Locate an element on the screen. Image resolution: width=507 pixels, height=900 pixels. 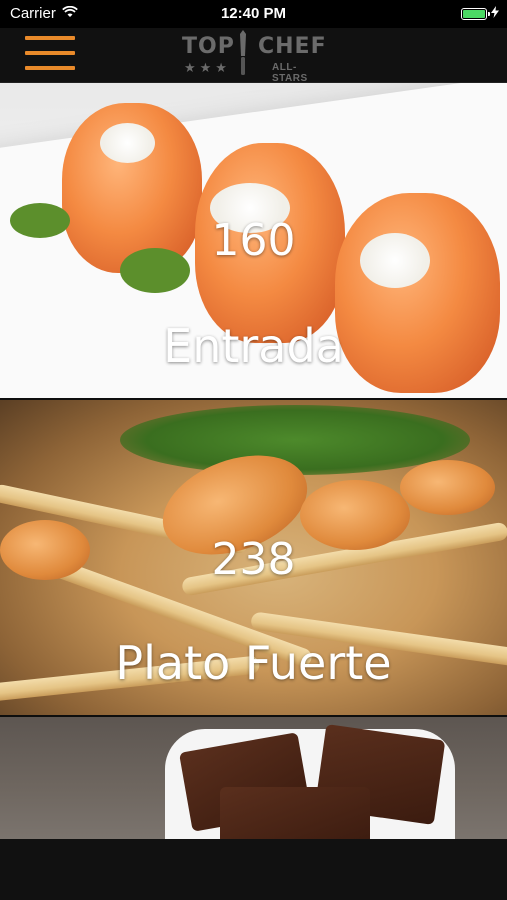
cream-cheese is located at coordinates (127, 143).